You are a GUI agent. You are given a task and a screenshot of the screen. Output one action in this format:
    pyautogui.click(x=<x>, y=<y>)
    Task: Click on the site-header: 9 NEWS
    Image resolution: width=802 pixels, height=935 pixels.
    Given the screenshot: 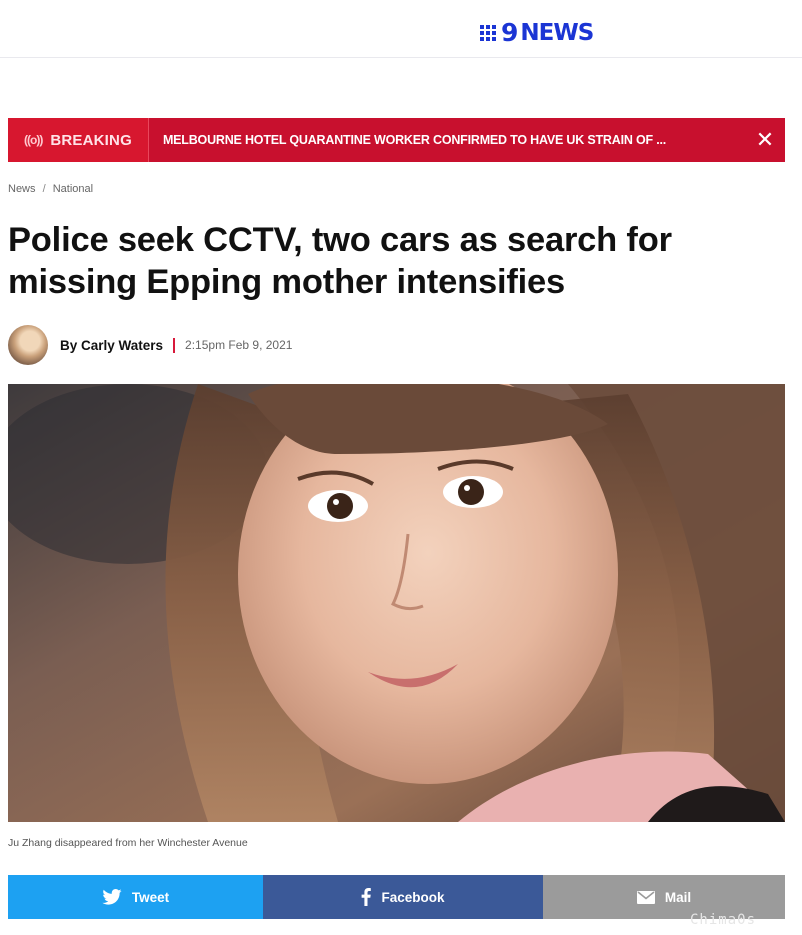 What is the action you would take?
    pyautogui.click(x=401, y=29)
    